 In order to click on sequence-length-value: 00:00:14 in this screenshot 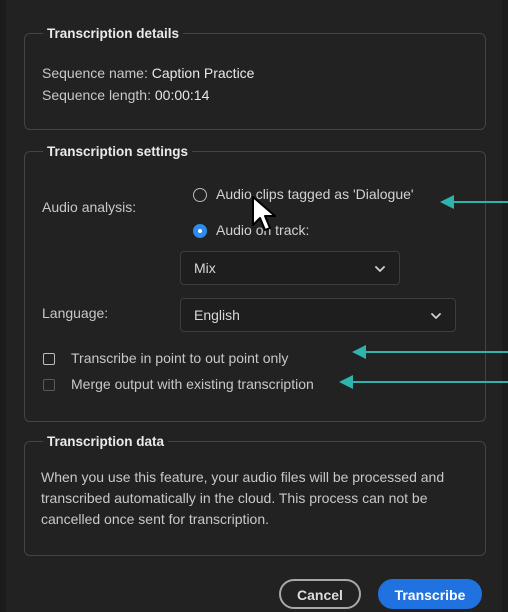, I will do `click(182, 95)`.